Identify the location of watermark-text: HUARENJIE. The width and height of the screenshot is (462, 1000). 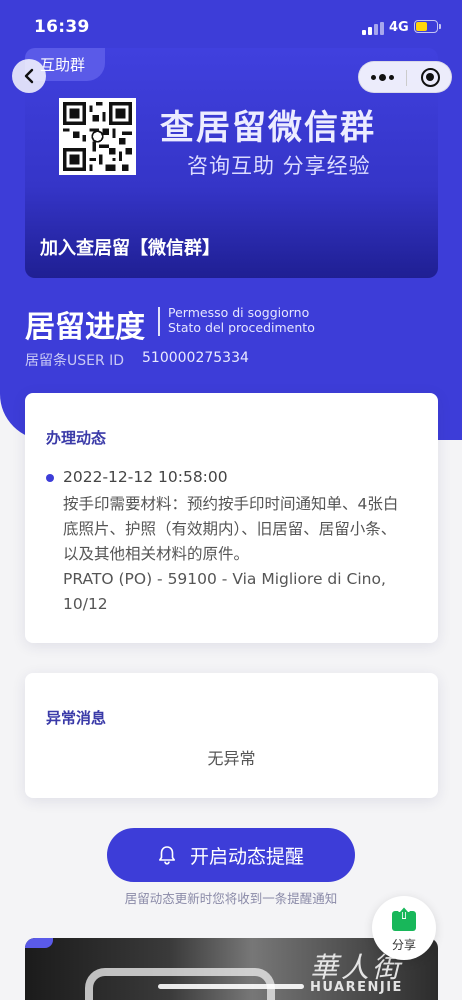
(356, 987).